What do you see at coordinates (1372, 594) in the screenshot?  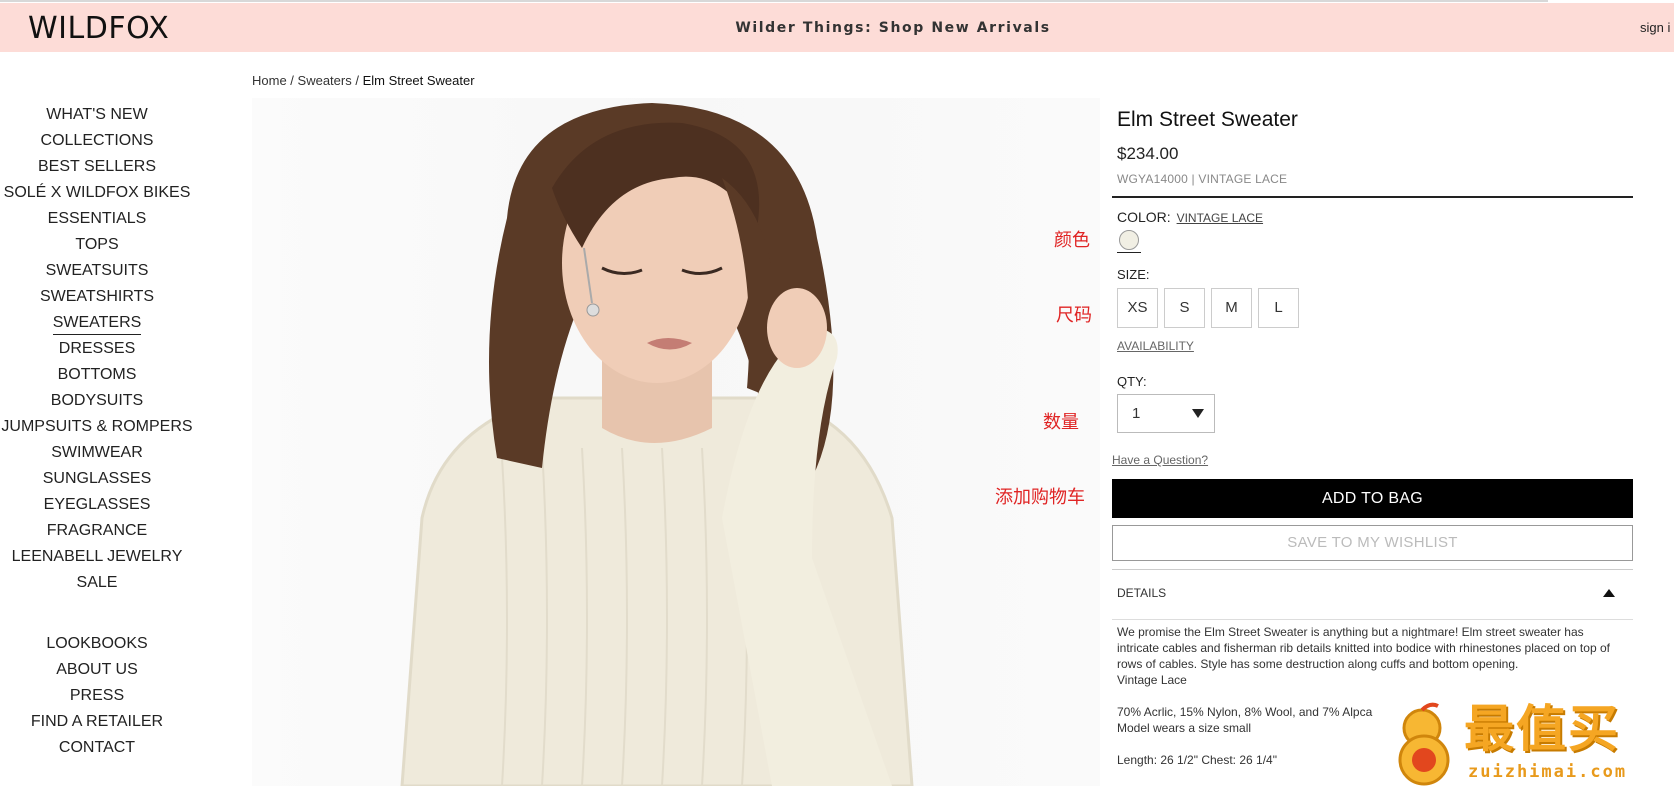 I see `details-accordion-header: DETAILS` at bounding box center [1372, 594].